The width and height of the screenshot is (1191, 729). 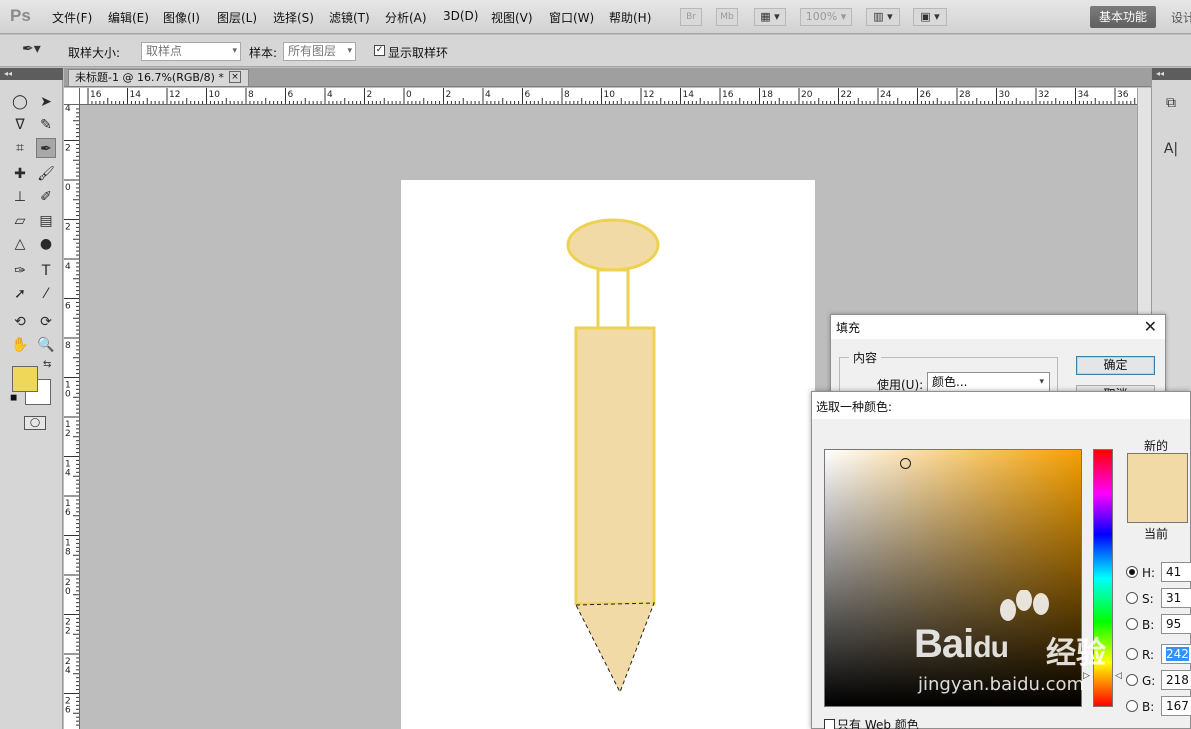 What do you see at coordinates (1176, 572) in the screenshot?
I see `hue-input: 41` at bounding box center [1176, 572].